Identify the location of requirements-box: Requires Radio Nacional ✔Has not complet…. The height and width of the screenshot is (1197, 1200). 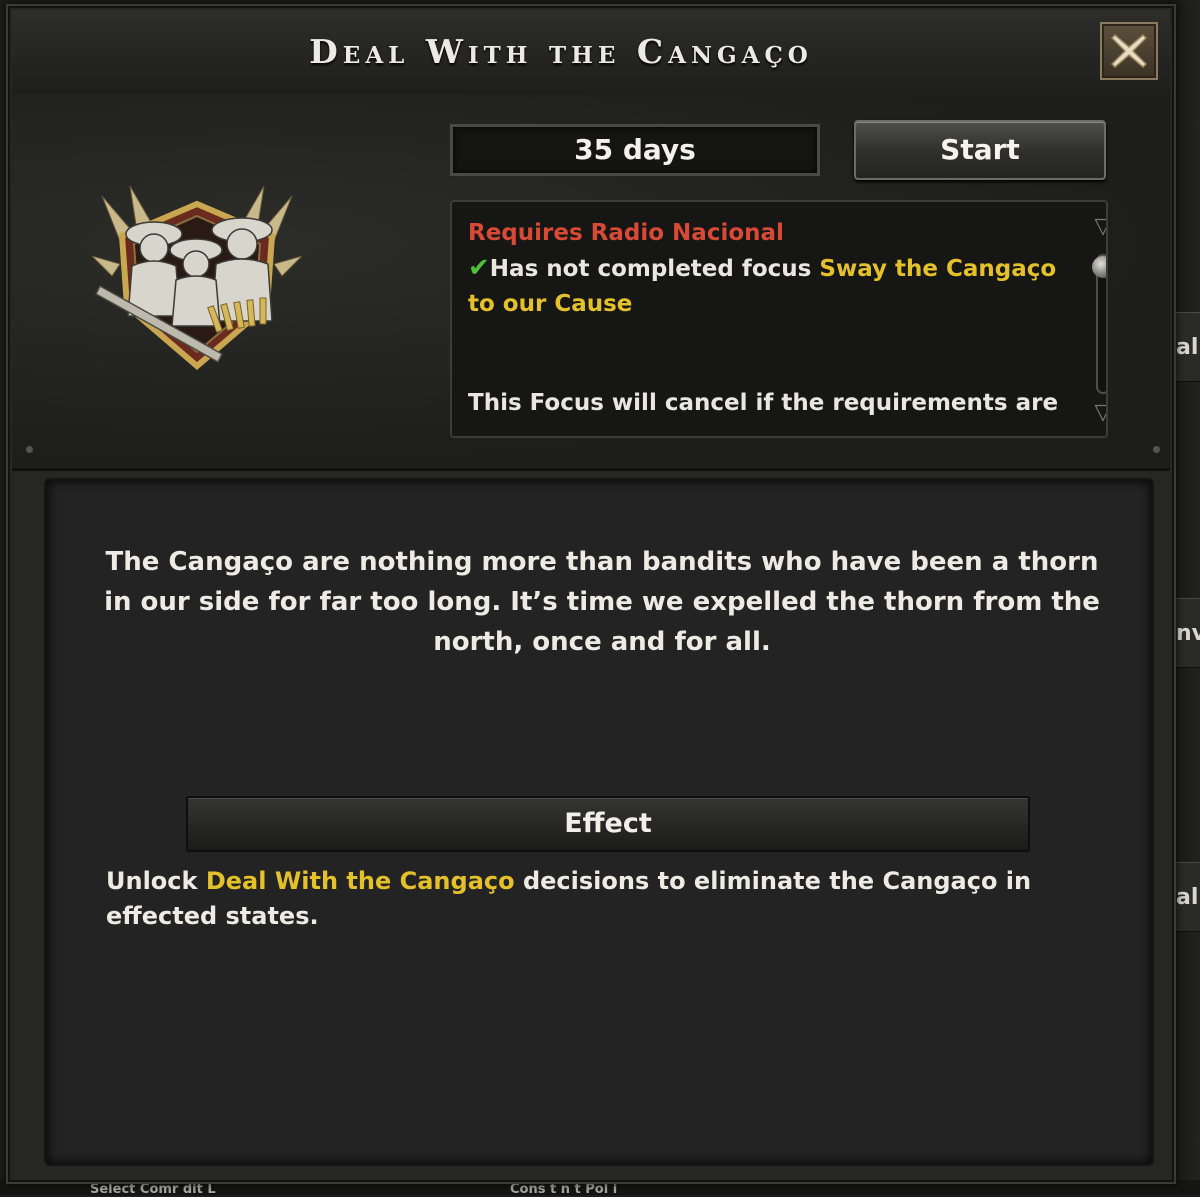
(779, 319).